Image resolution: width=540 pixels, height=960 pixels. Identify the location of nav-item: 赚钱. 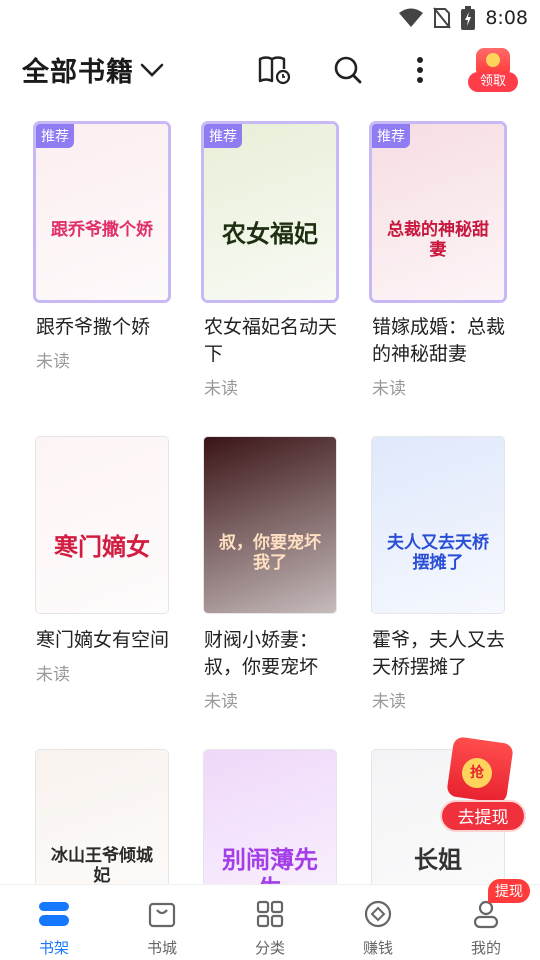
(378, 922).